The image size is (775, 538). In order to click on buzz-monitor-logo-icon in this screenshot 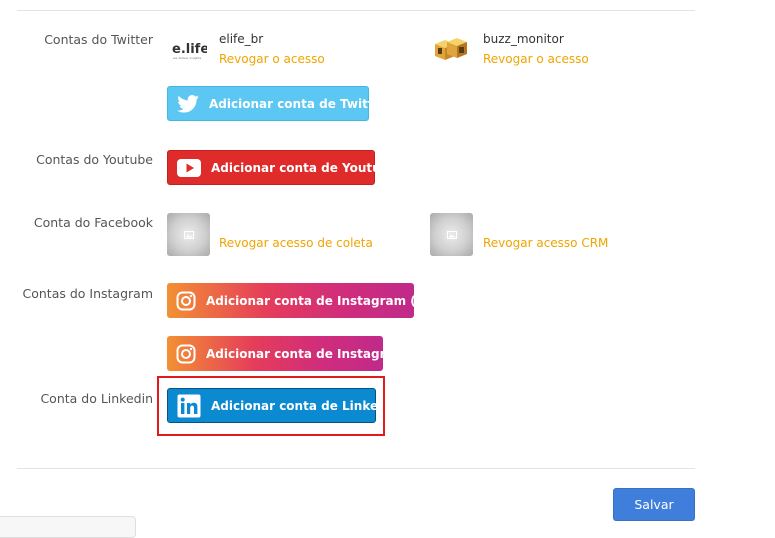, I will do `click(451, 49)`.